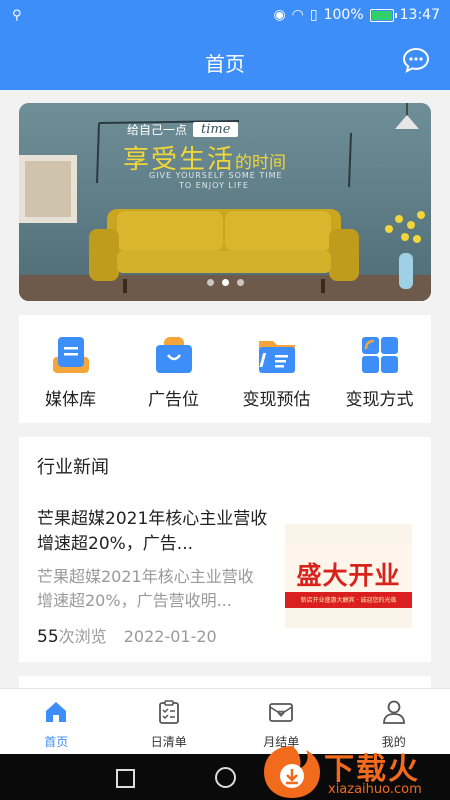 The height and width of the screenshot is (800, 450). Describe the element at coordinates (343, 15) in the screenshot. I see `battery-percent: 100%` at that location.